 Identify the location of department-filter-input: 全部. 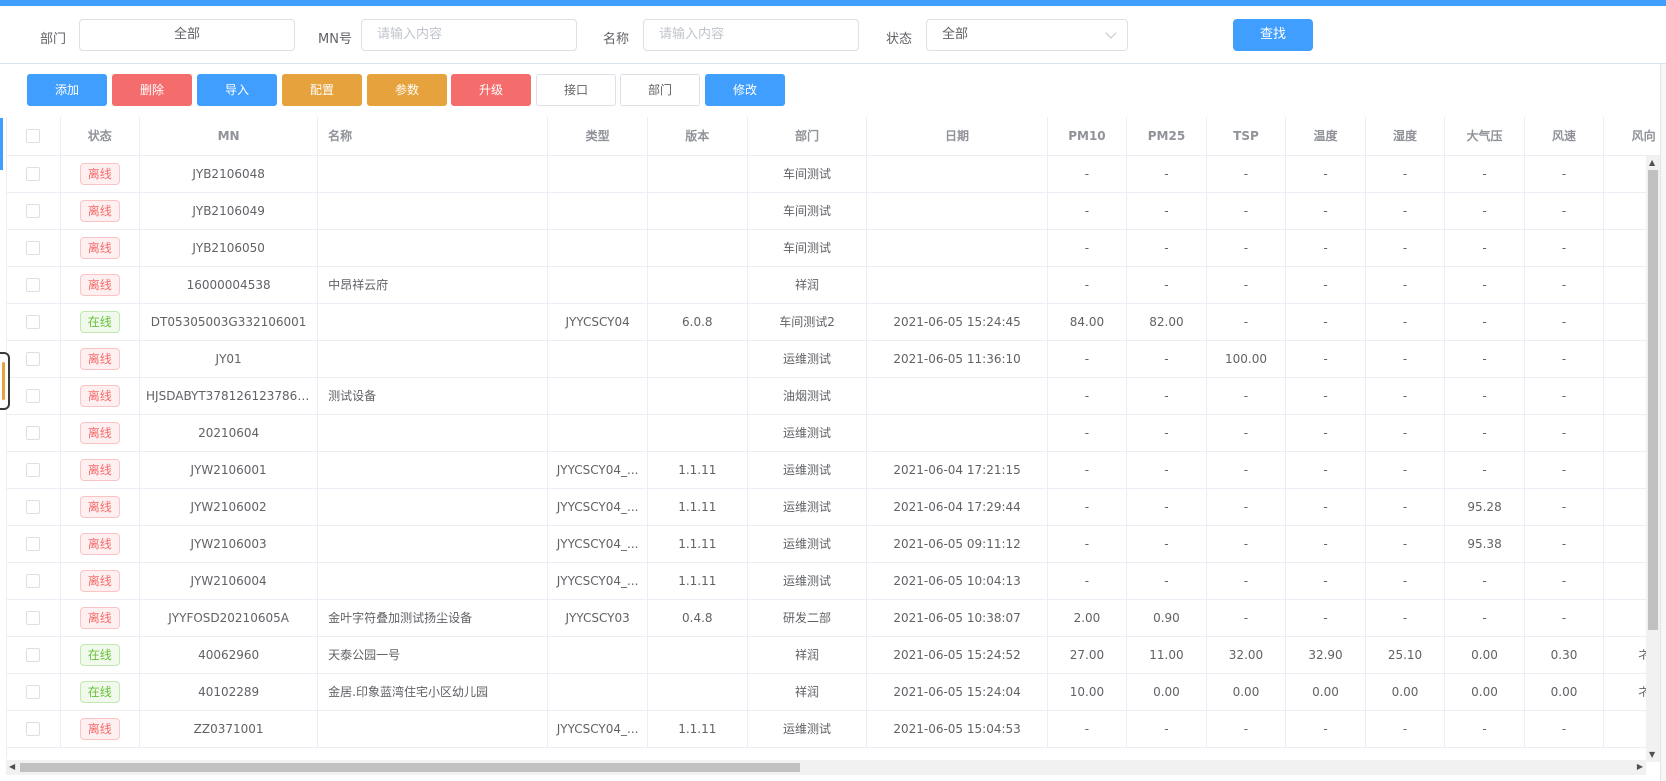
(187, 35).